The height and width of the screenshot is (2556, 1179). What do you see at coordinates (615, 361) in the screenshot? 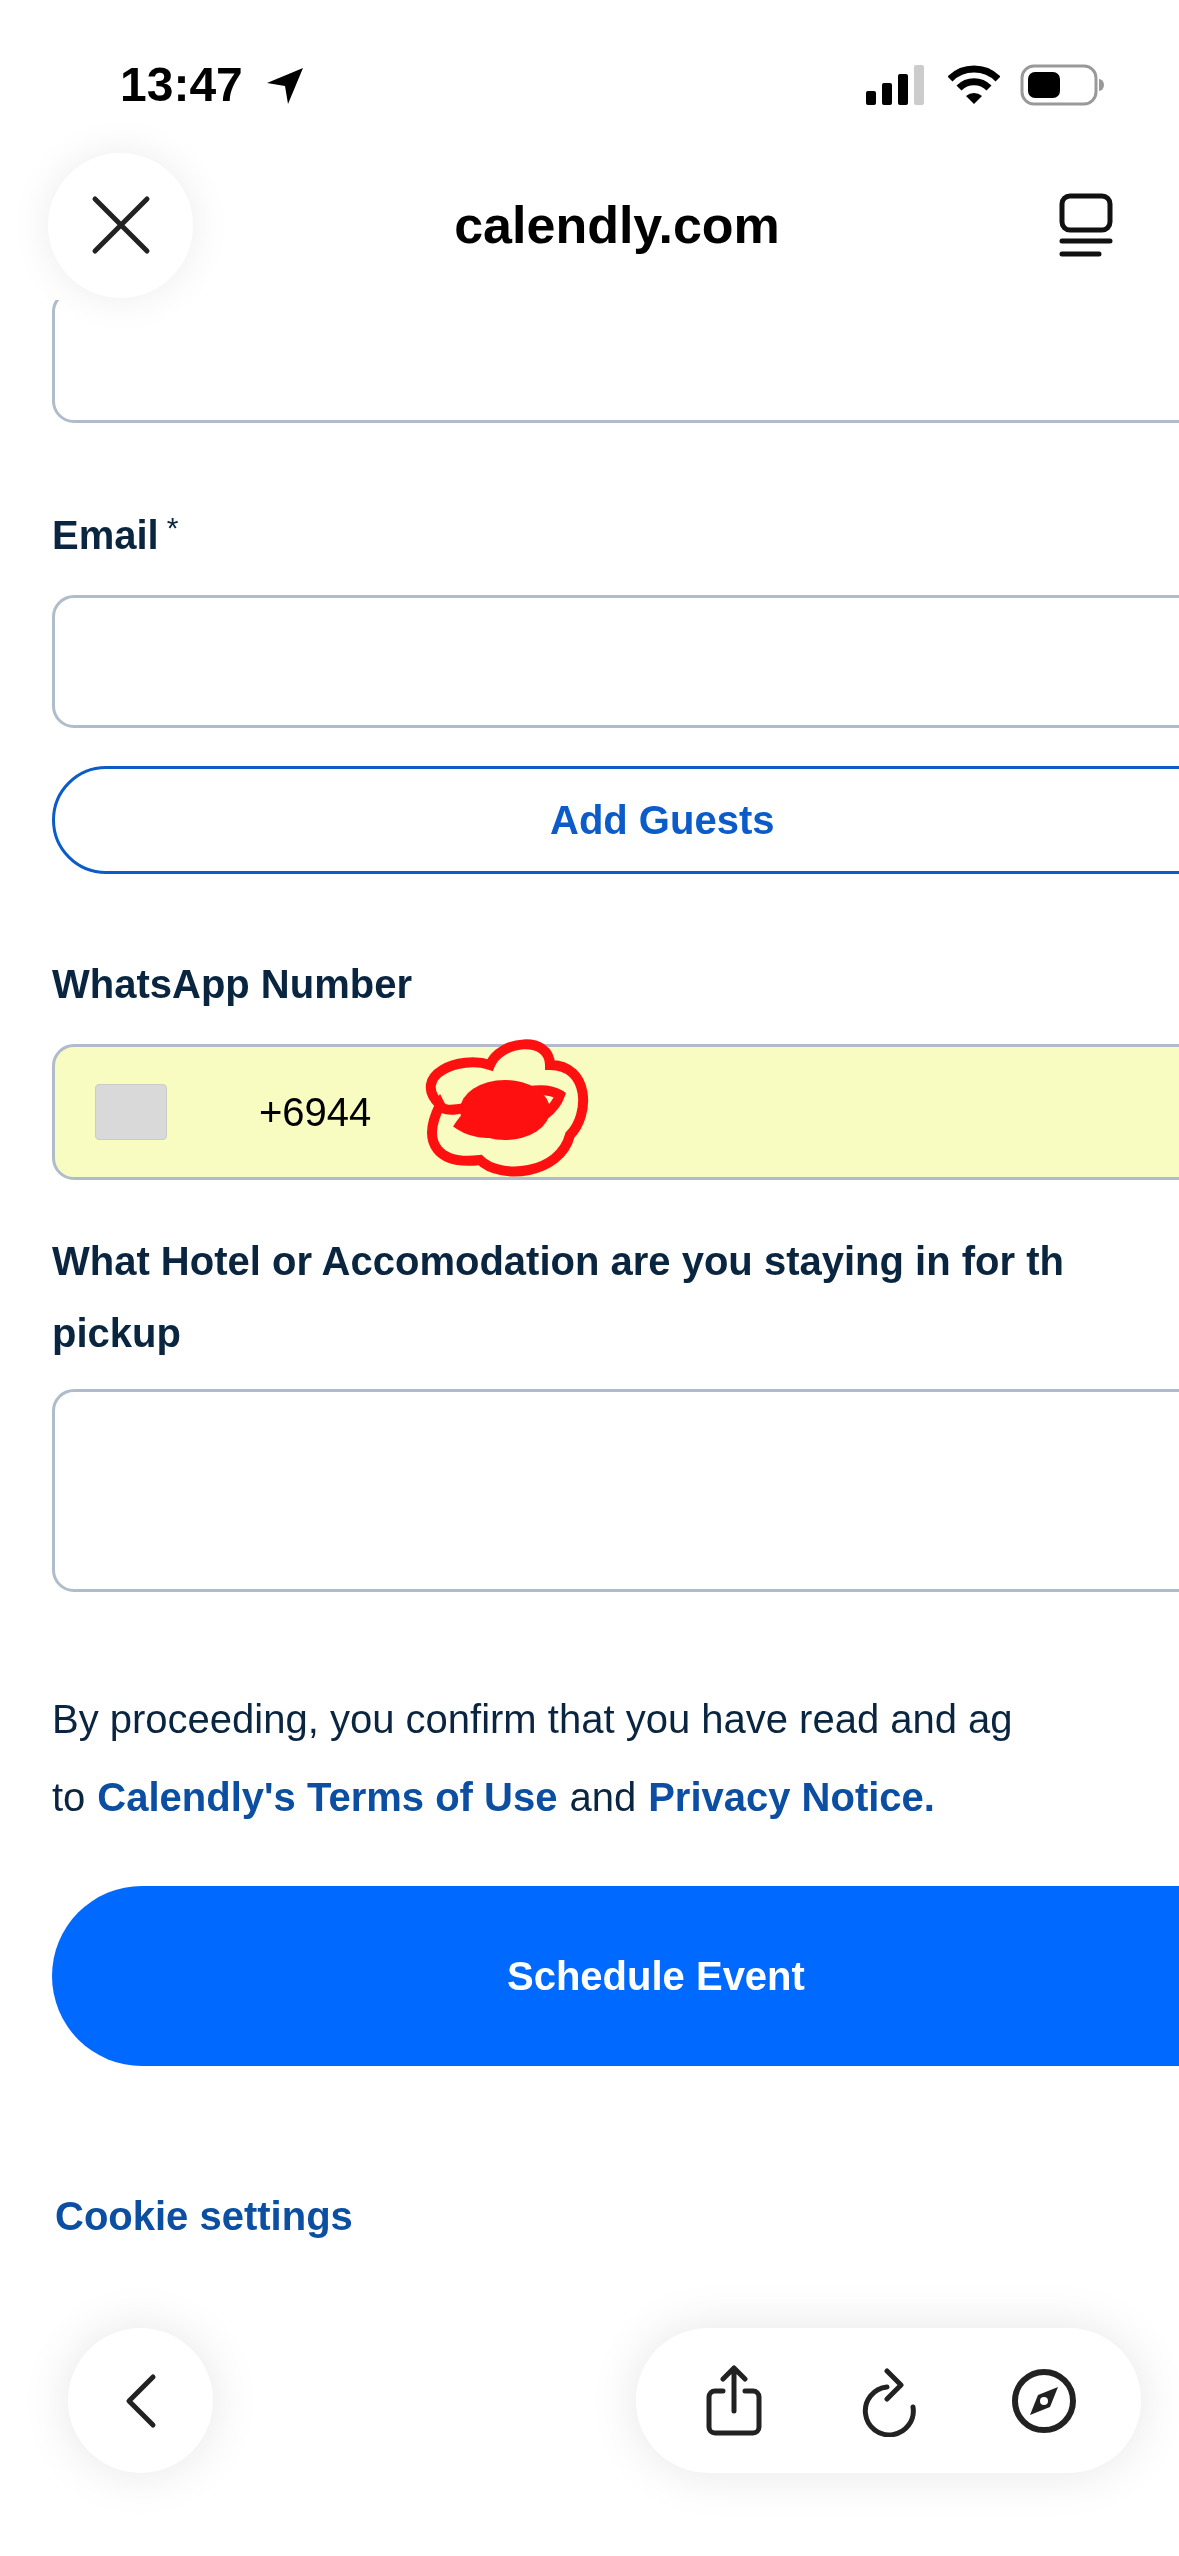
I see `input-field` at bounding box center [615, 361].